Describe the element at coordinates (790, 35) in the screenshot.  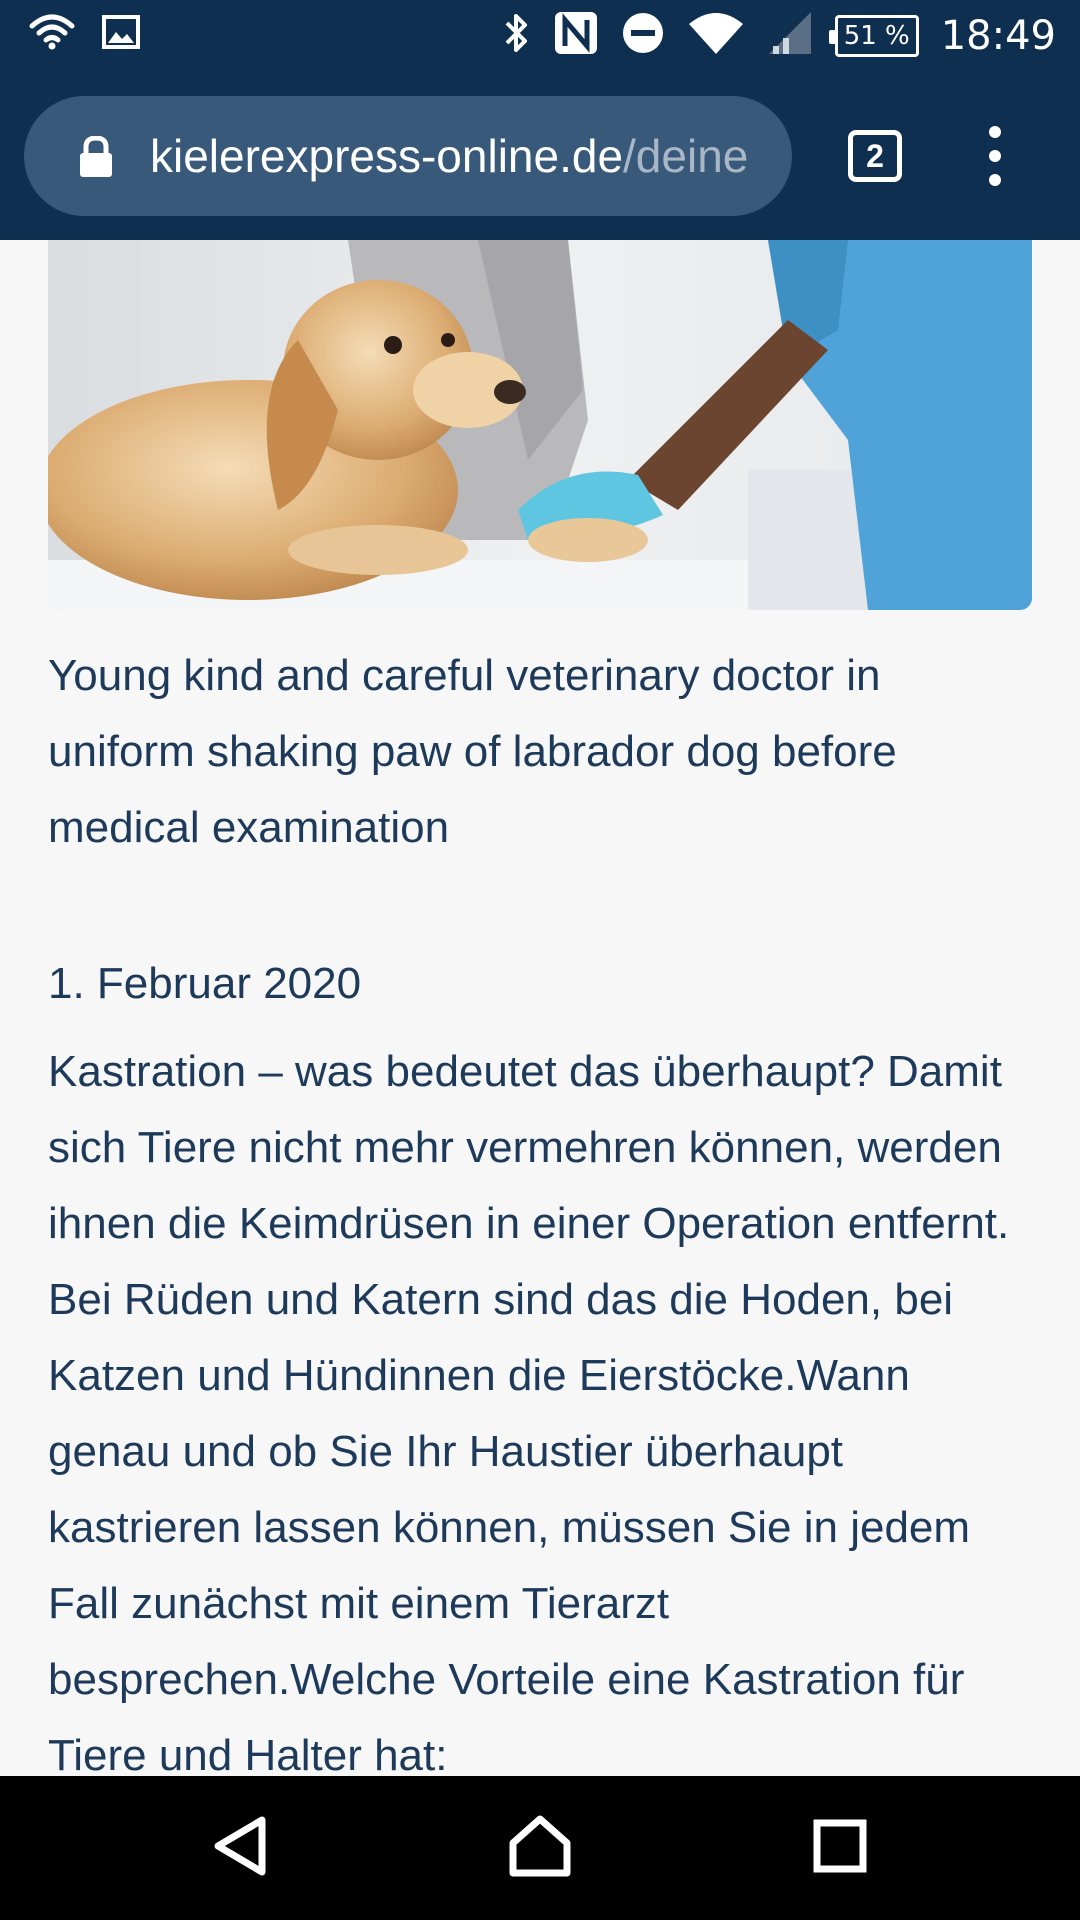
I see `signal-icon` at that location.